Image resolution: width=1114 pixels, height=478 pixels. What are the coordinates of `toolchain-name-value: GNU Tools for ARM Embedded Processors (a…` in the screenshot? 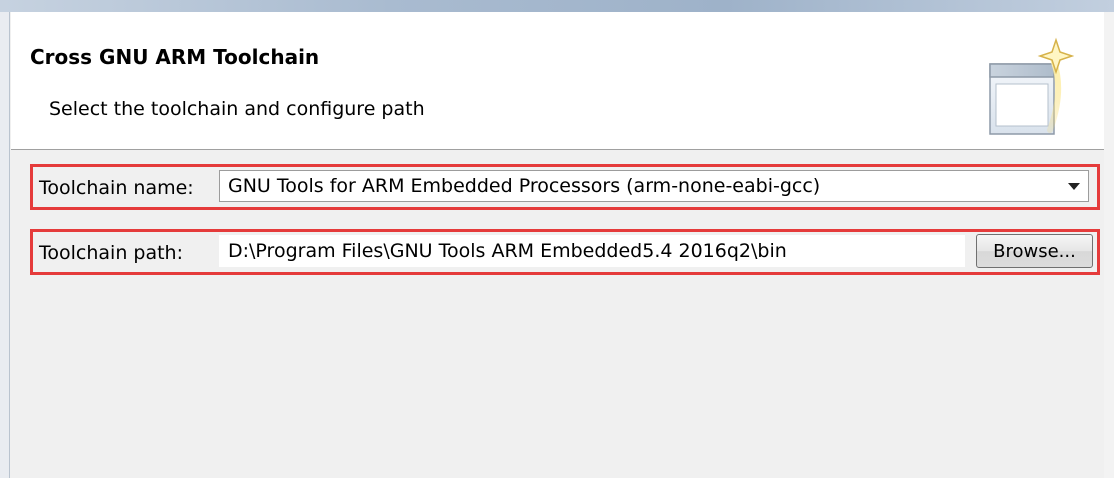 It's located at (524, 186).